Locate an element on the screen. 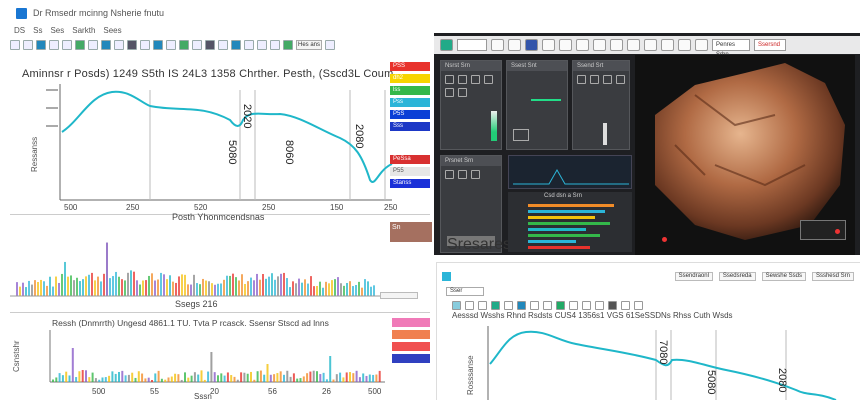 The image size is (860, 401). menu-item: Ses is located at coordinates (57, 32).